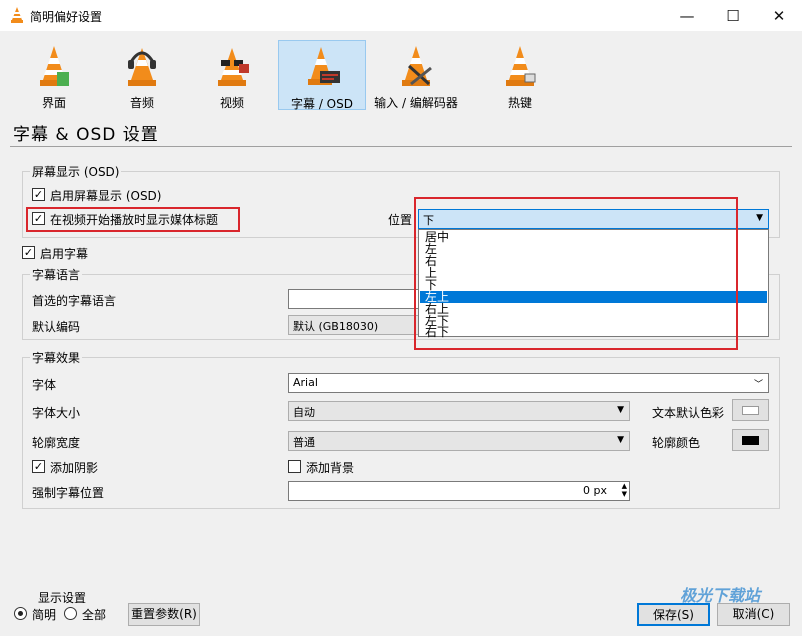 This screenshot has width=802, height=636. Describe the element at coordinates (68, 493) in the screenshot. I see `force-position-label: 强制字幕位置` at that location.